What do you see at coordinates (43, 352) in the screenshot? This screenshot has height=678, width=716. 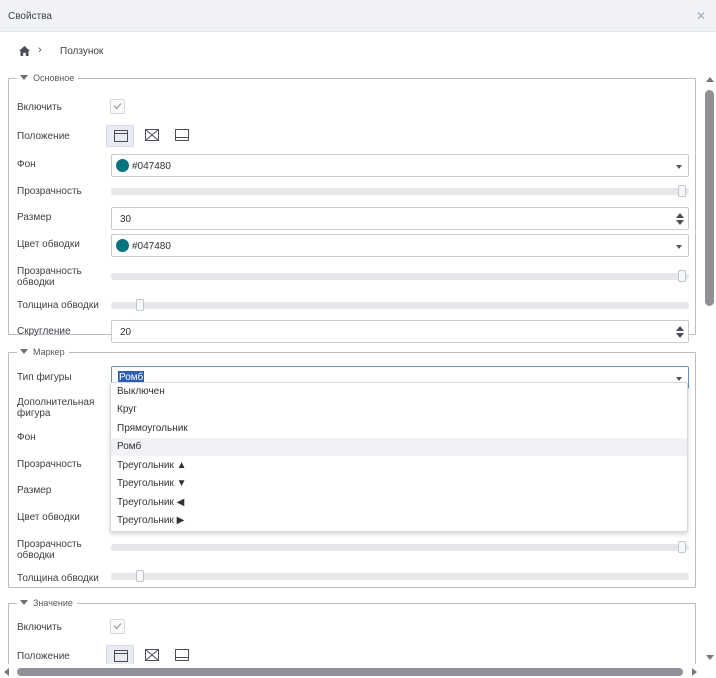 I see `group-marker-legend: Маркер` at bounding box center [43, 352].